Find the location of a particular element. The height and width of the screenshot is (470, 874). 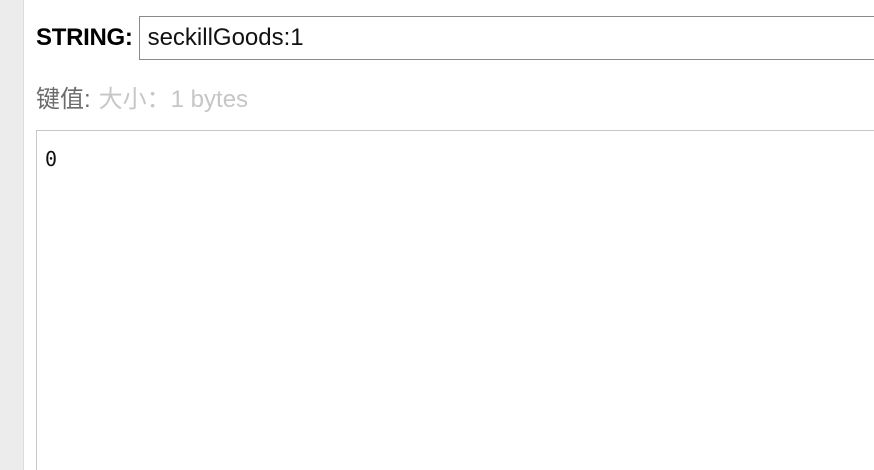

key-type-label: STRING: is located at coordinates (84, 37).